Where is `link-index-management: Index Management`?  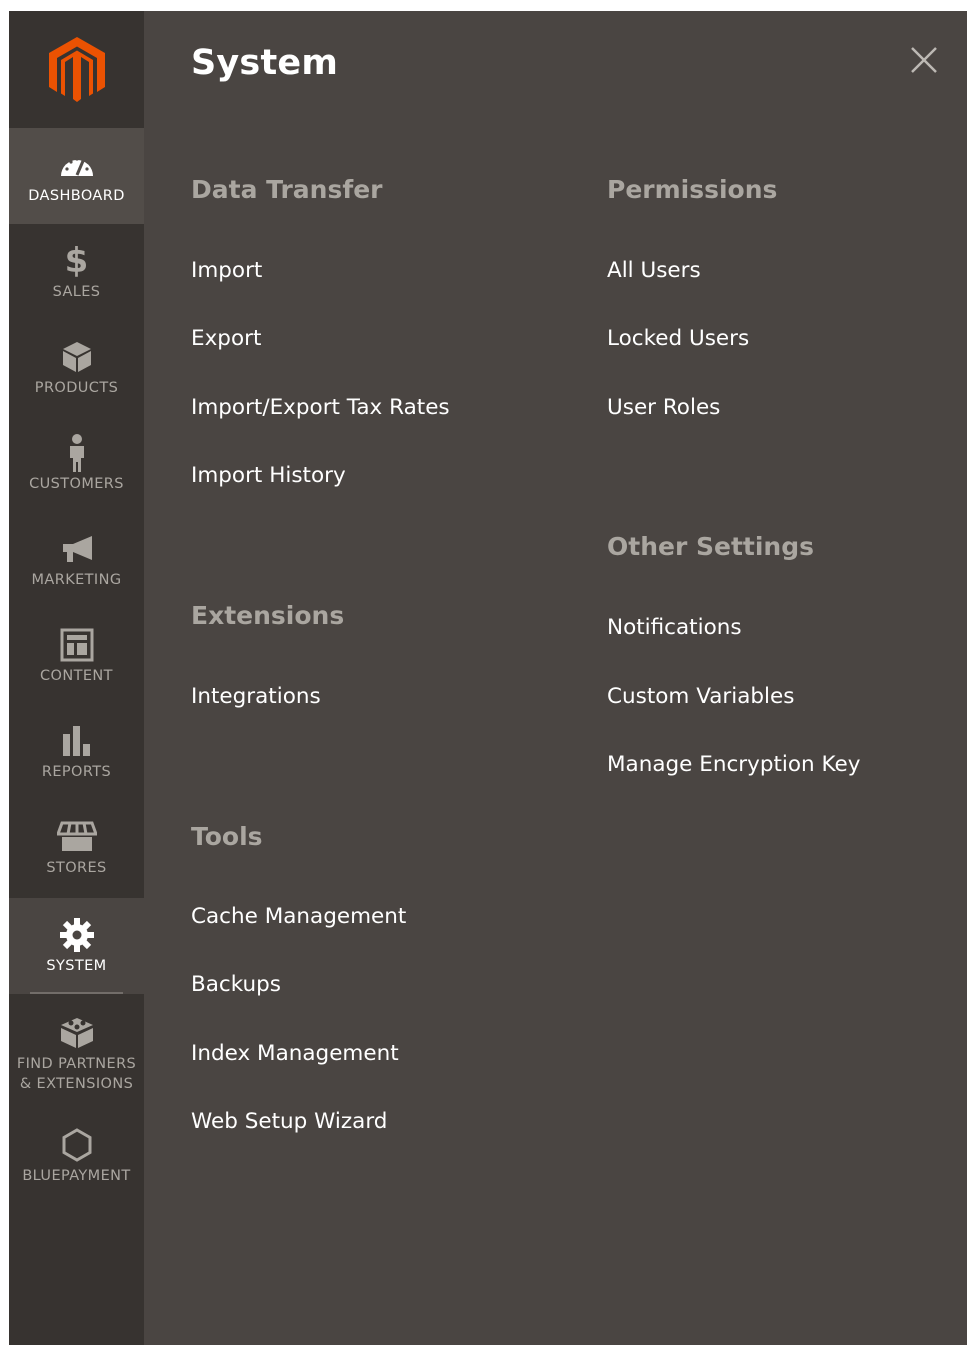
link-index-management: Index Management is located at coordinates (295, 1053).